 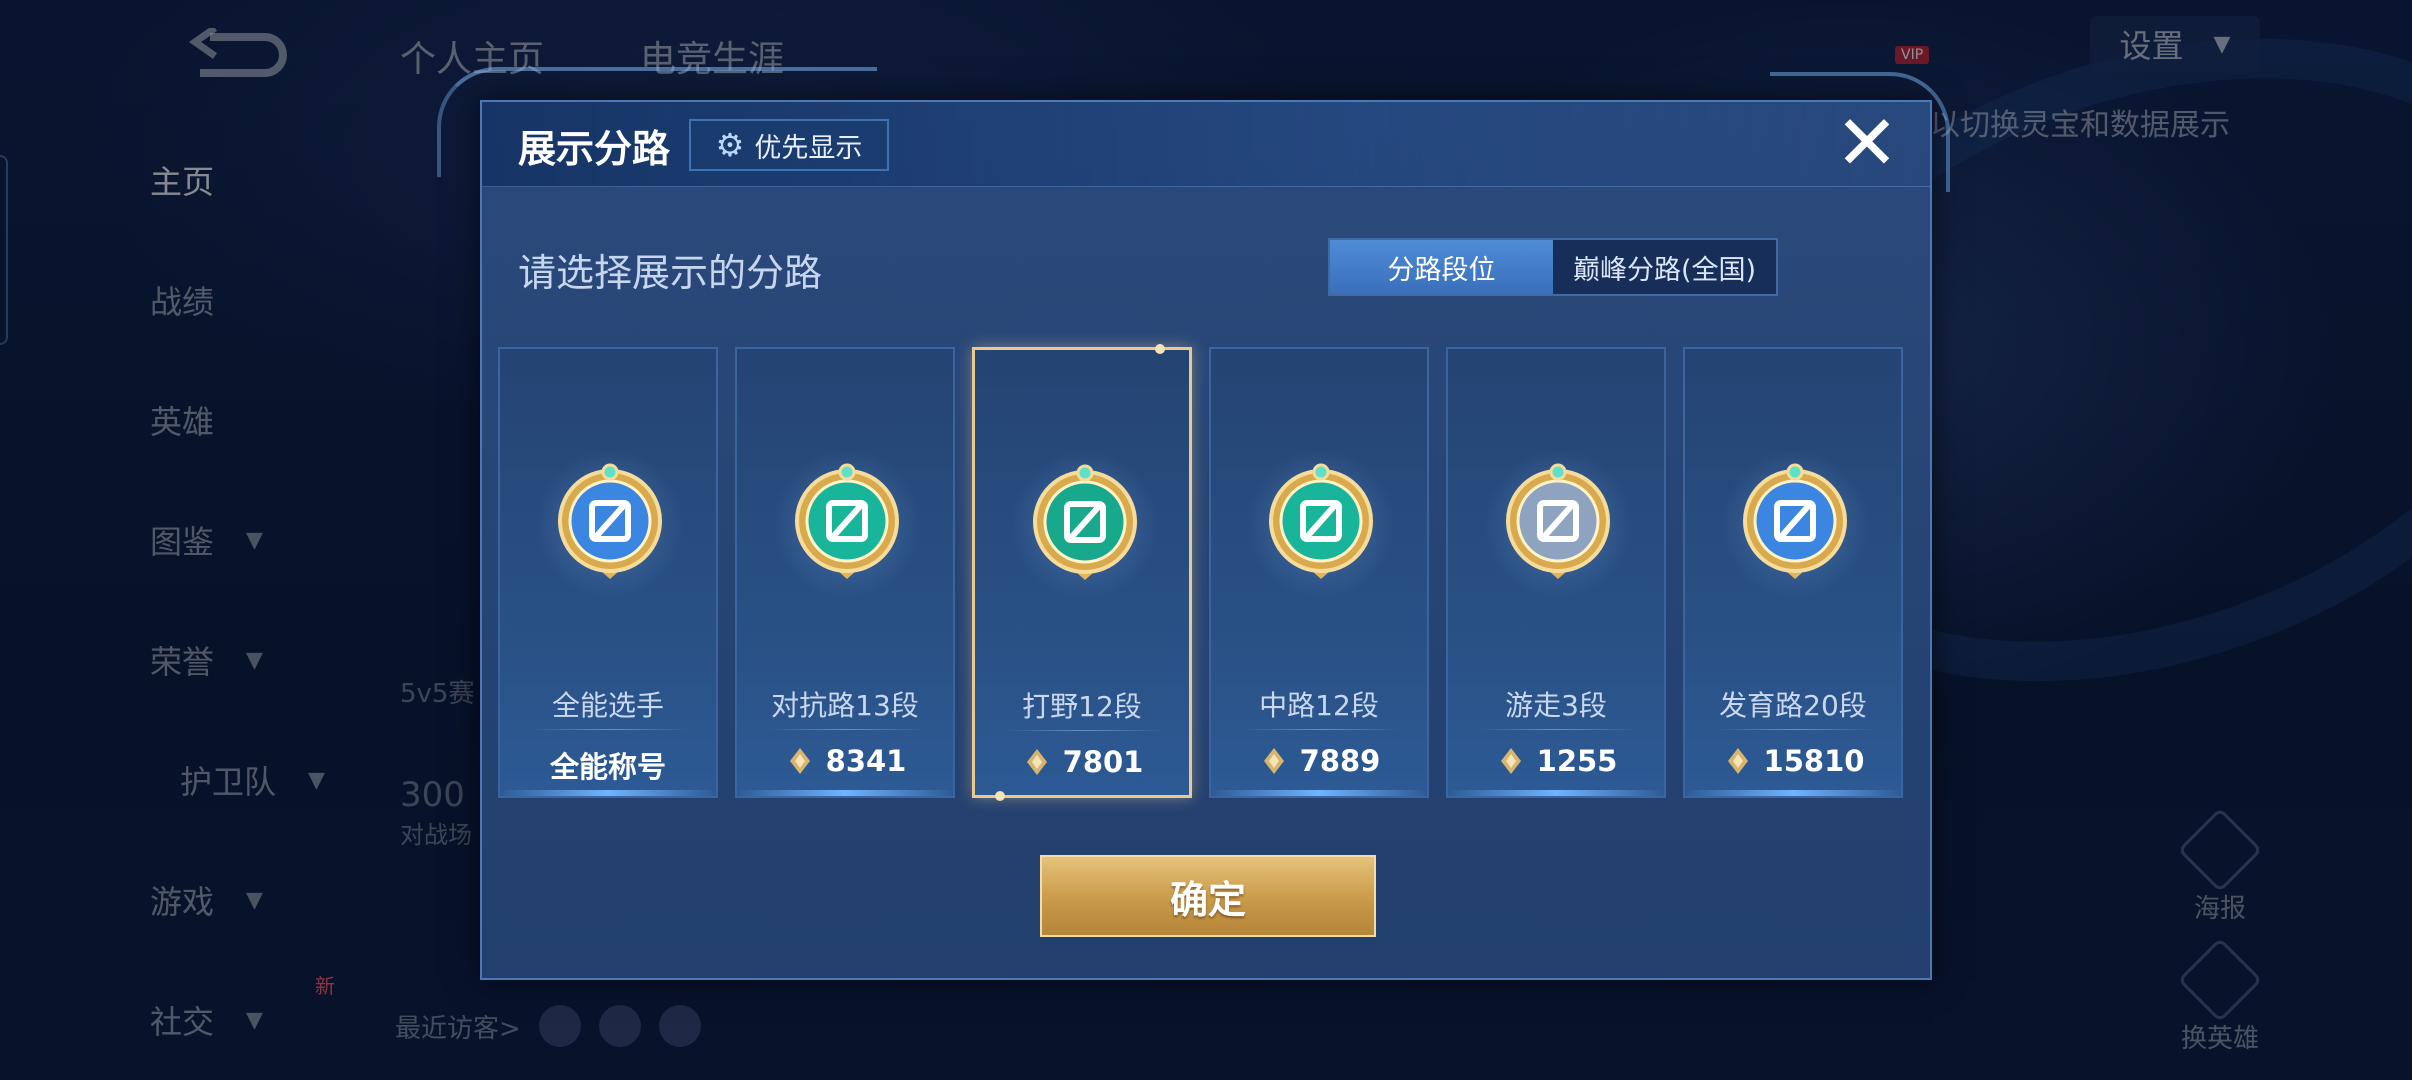 What do you see at coordinates (1795, 521) in the screenshot?
I see `farm-lane-icon` at bounding box center [1795, 521].